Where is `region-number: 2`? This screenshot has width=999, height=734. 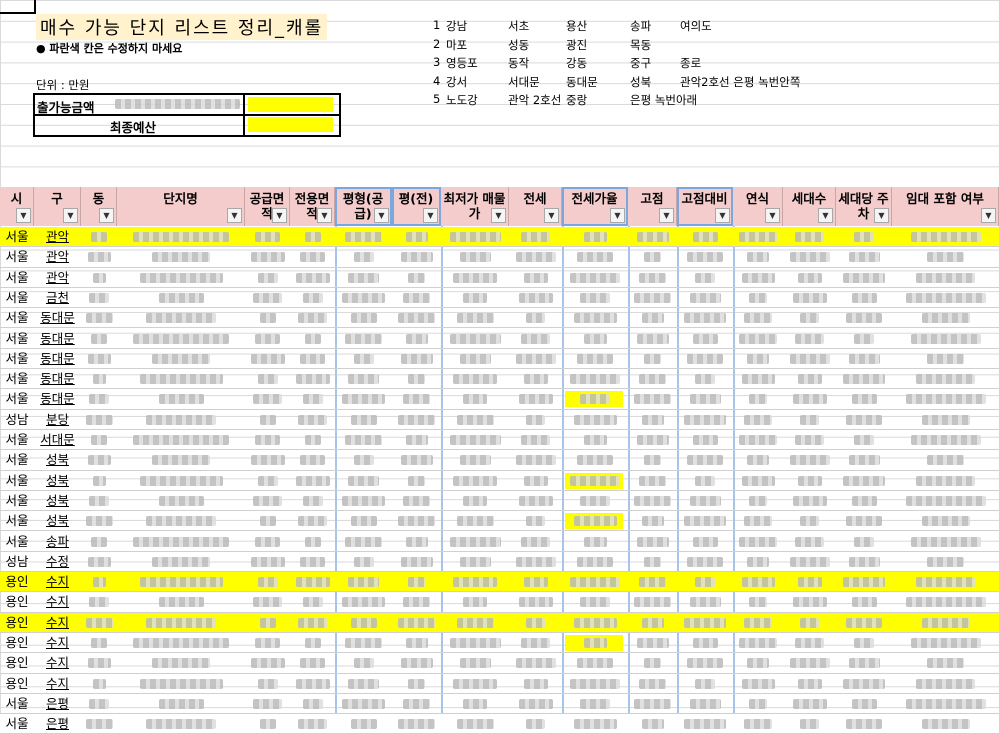 region-number: 2 is located at coordinates (436, 44).